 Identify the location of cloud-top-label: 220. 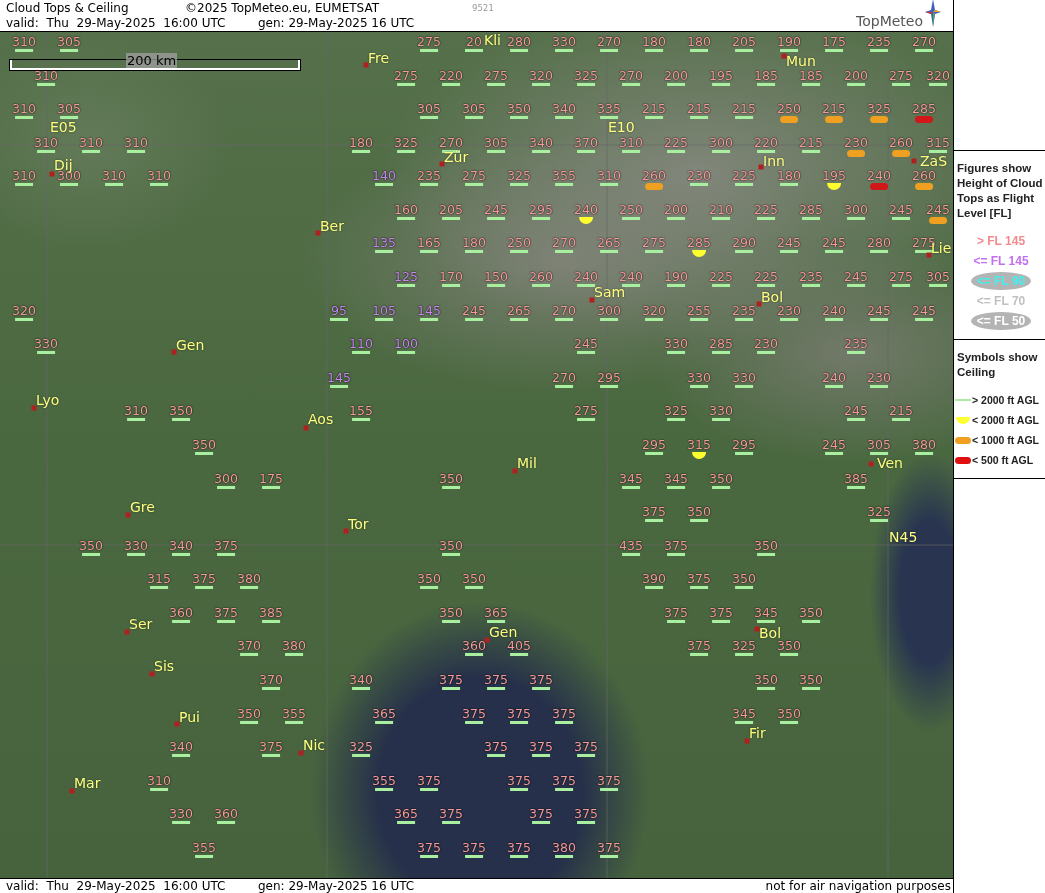
(451, 75).